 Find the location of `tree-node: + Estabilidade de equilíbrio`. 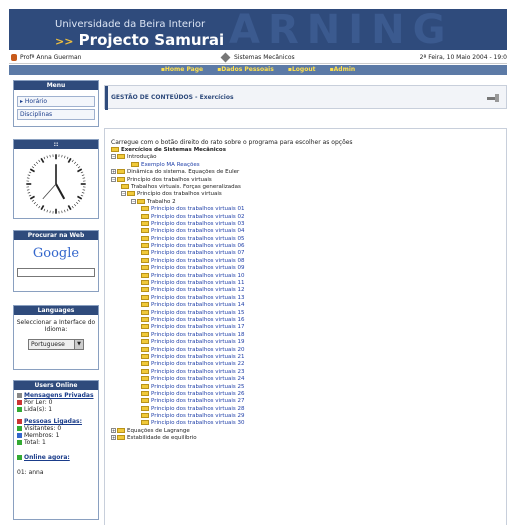

tree-node: + Estabilidade de equilíbrio is located at coordinates (305, 438).